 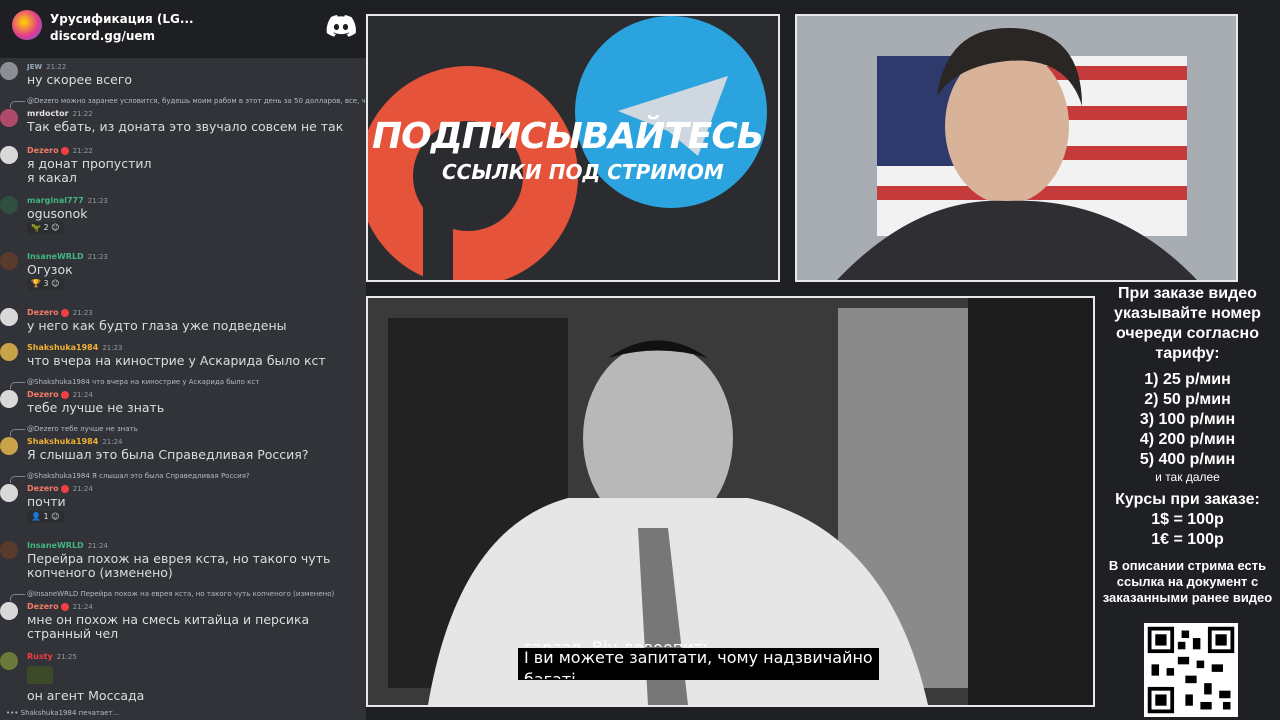 I want to click on promo-panel: ПОДПИСЫВАЙТЕСЬ ССЫЛКИ ПОД СТРИМОМ, so click(x=573, y=148).